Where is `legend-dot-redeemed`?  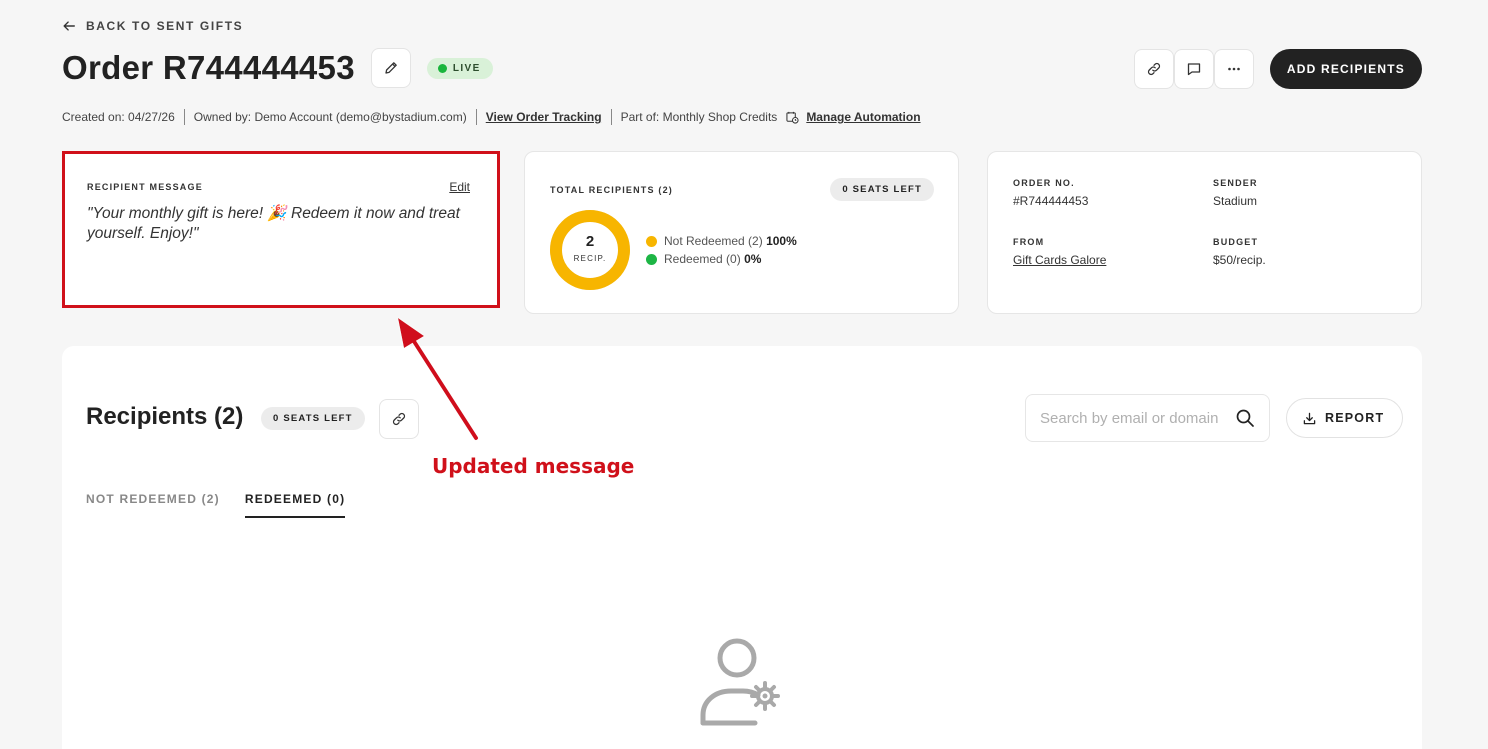 legend-dot-redeemed is located at coordinates (651, 259).